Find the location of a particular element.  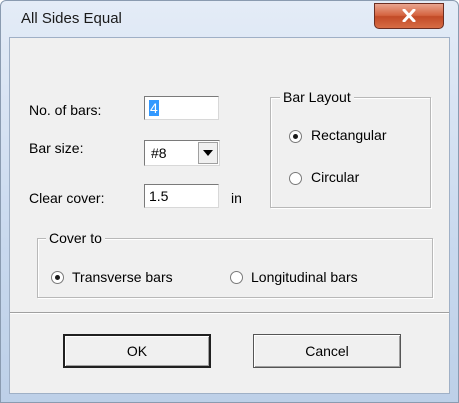

transverse-bars-label: Transverse bars is located at coordinates (122, 277).